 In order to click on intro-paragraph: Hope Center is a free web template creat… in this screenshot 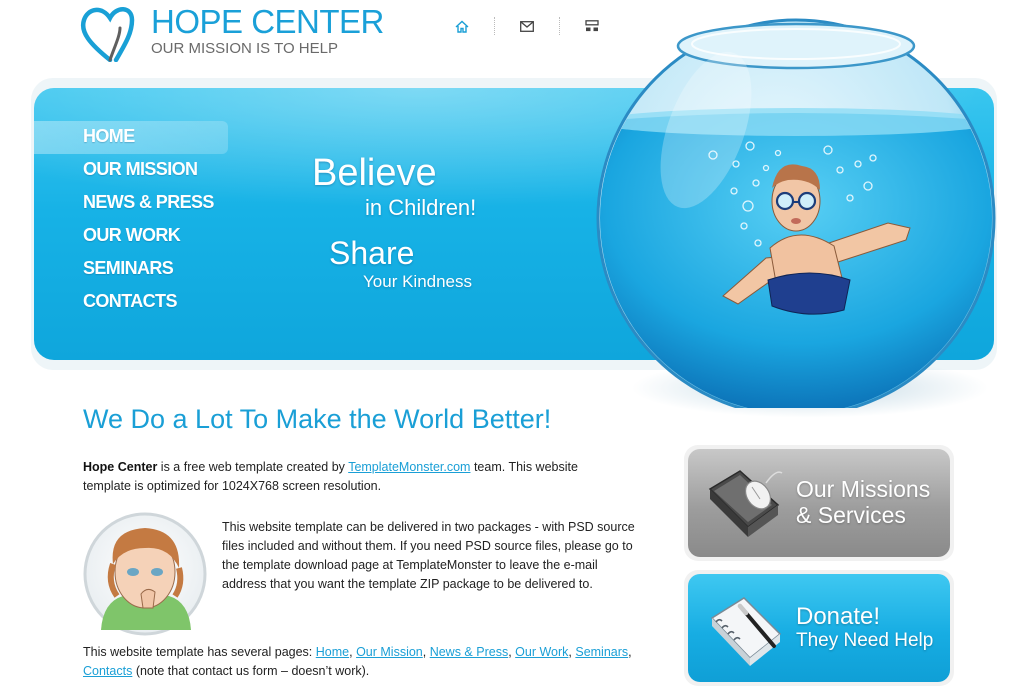, I will do `click(353, 477)`.